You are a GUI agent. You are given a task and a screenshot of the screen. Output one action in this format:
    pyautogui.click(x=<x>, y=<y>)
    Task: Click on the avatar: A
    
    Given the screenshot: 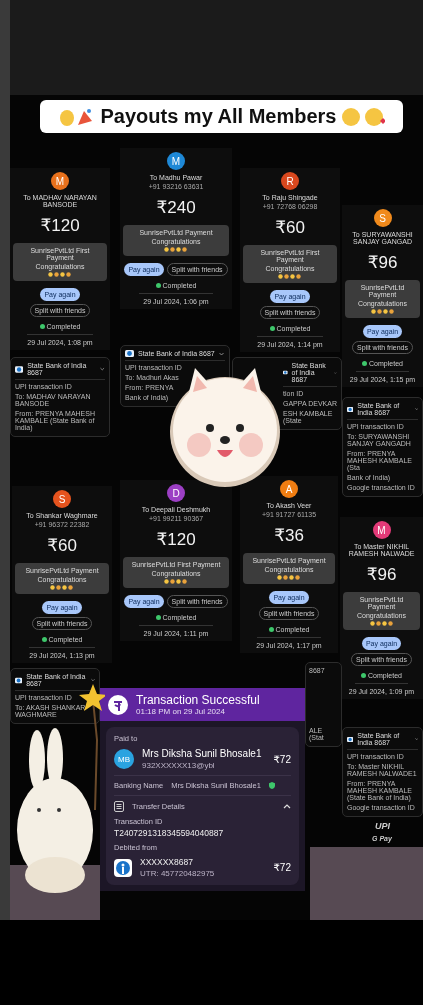 What is the action you would take?
    pyautogui.click(x=289, y=489)
    